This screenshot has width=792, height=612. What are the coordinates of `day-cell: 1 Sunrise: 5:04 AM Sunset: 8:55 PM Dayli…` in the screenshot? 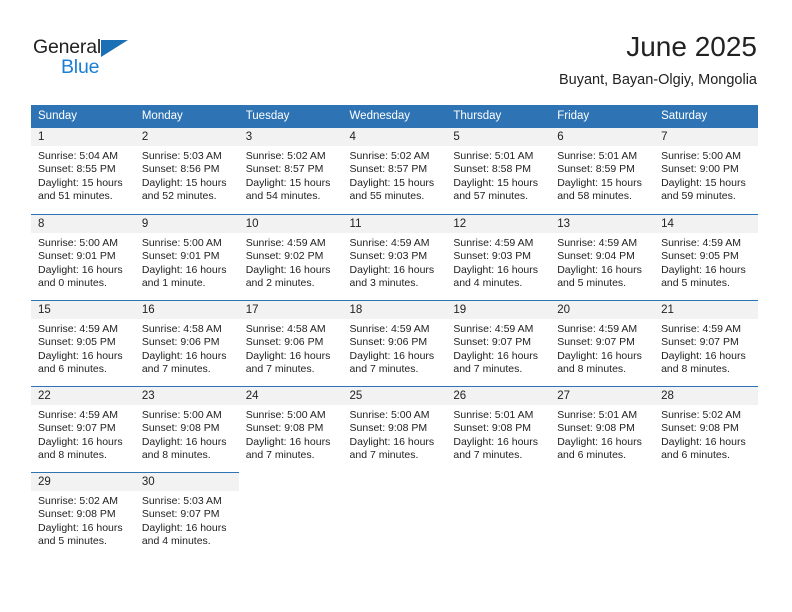 It's located at (83, 171).